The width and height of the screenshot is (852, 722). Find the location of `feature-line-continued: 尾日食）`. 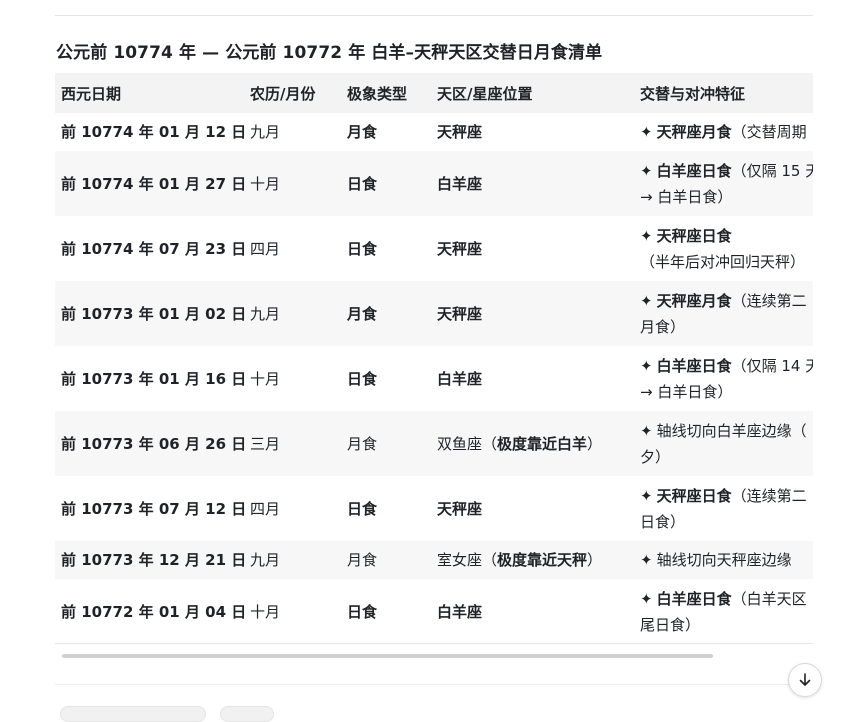

feature-line-continued: 尾日食） is located at coordinates (670, 624).